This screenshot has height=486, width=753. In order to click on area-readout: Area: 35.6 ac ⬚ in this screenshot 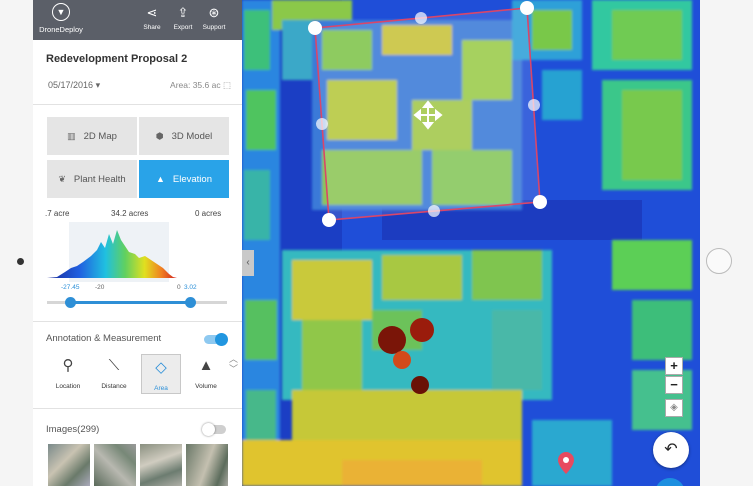, I will do `click(200, 85)`.